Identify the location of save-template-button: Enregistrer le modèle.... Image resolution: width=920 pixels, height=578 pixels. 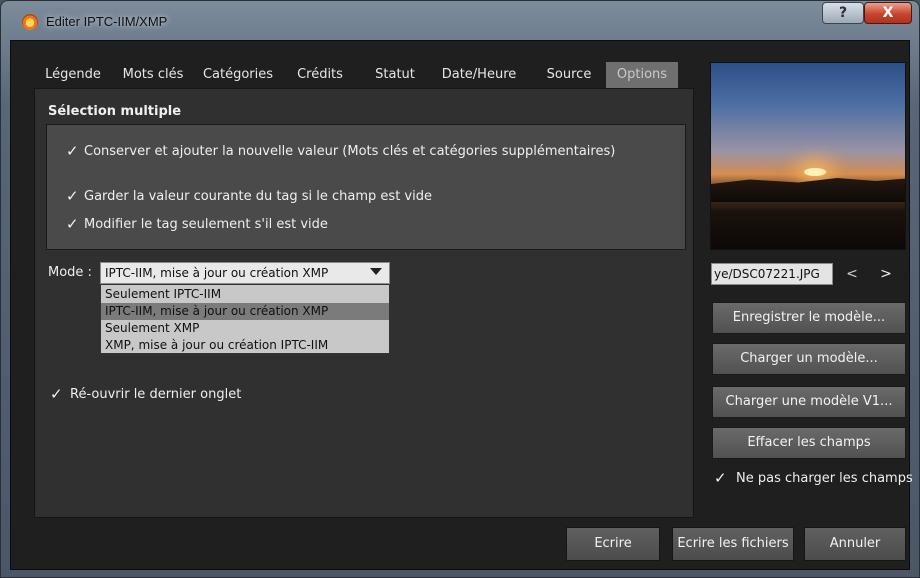
(809, 318).